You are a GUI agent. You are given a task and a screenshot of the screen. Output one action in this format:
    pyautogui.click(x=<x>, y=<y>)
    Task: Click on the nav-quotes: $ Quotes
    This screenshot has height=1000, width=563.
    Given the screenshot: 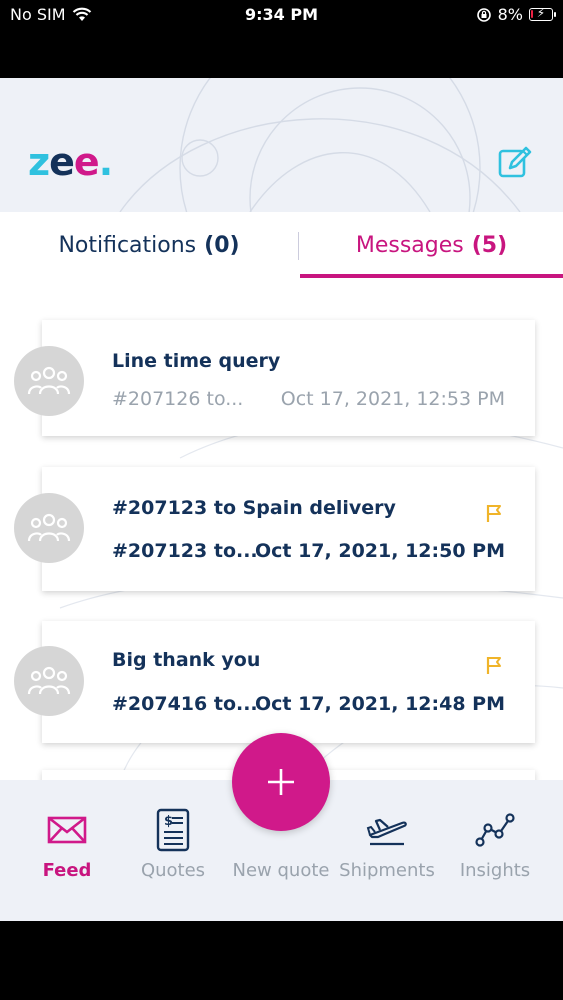 What is the action you would take?
    pyautogui.click(x=173, y=844)
    